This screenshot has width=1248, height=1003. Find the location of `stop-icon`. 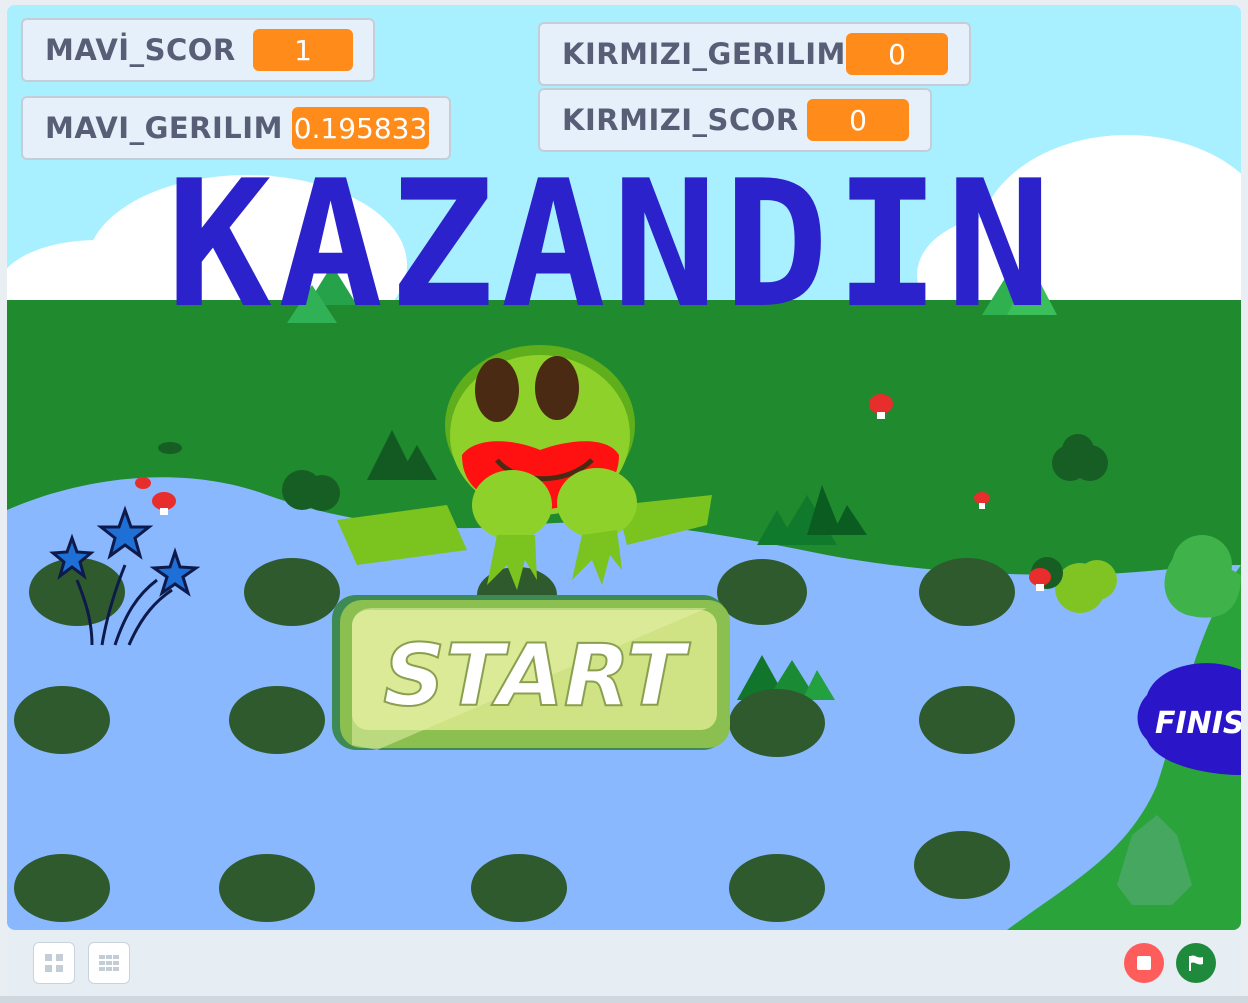

stop-icon is located at coordinates (1144, 963).